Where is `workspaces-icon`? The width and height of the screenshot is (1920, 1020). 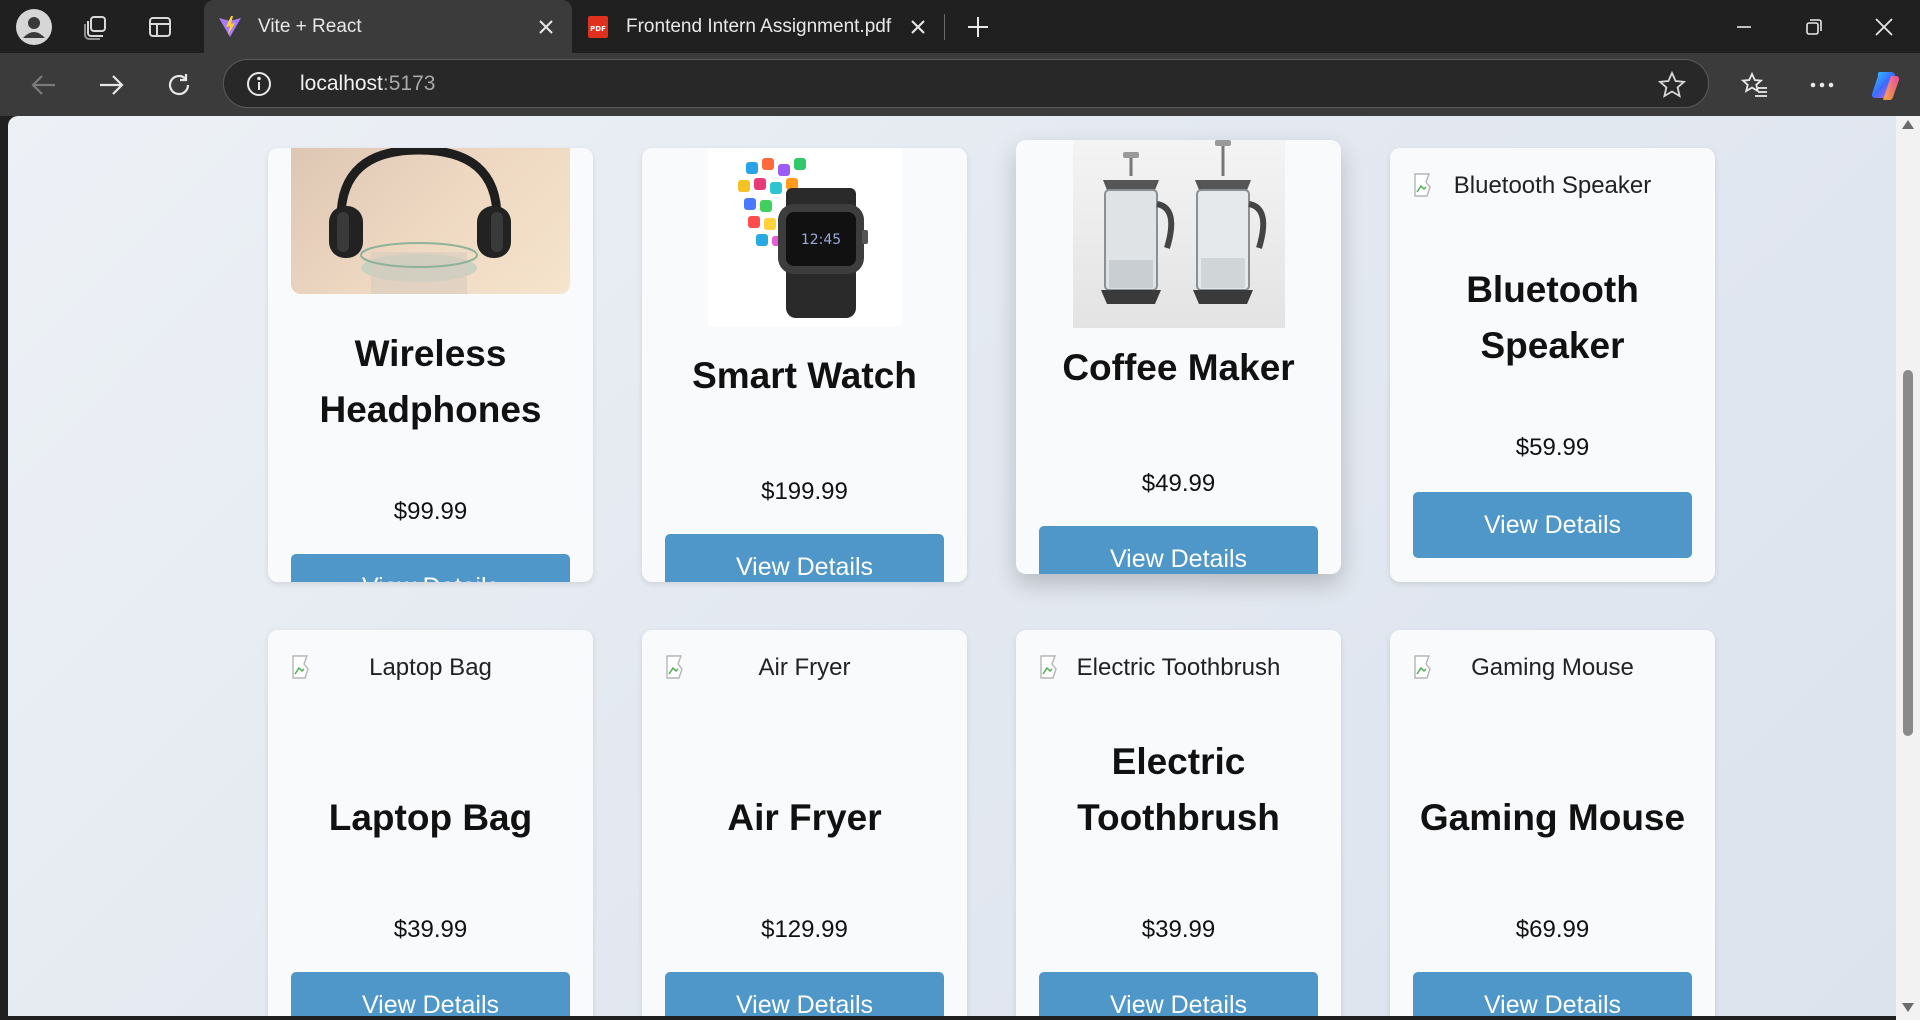 workspaces-icon is located at coordinates (96, 27).